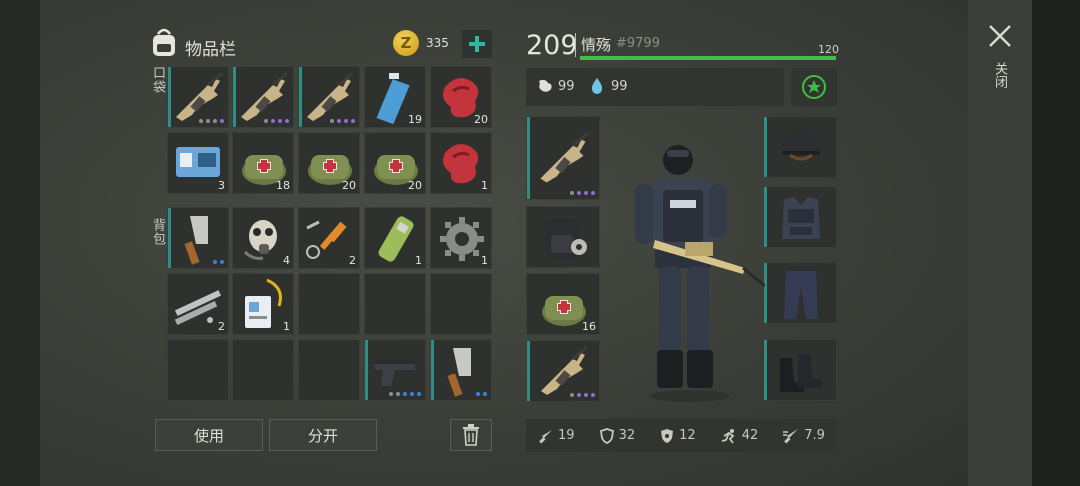  What do you see at coordinates (210, 50) in the screenshot?
I see `inventory-title: 物品栏` at bounding box center [210, 50].